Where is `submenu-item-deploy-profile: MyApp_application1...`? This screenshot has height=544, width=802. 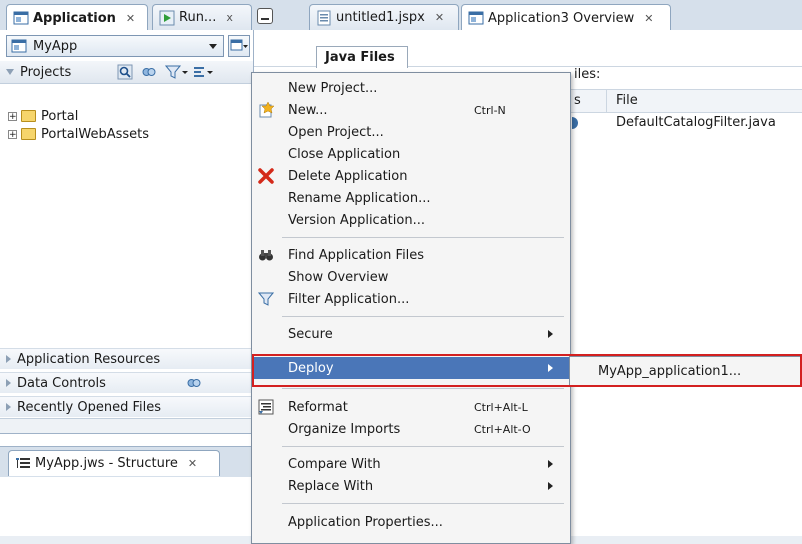
submenu-item-deploy-profile: MyApp_application1... is located at coordinates (669, 371).